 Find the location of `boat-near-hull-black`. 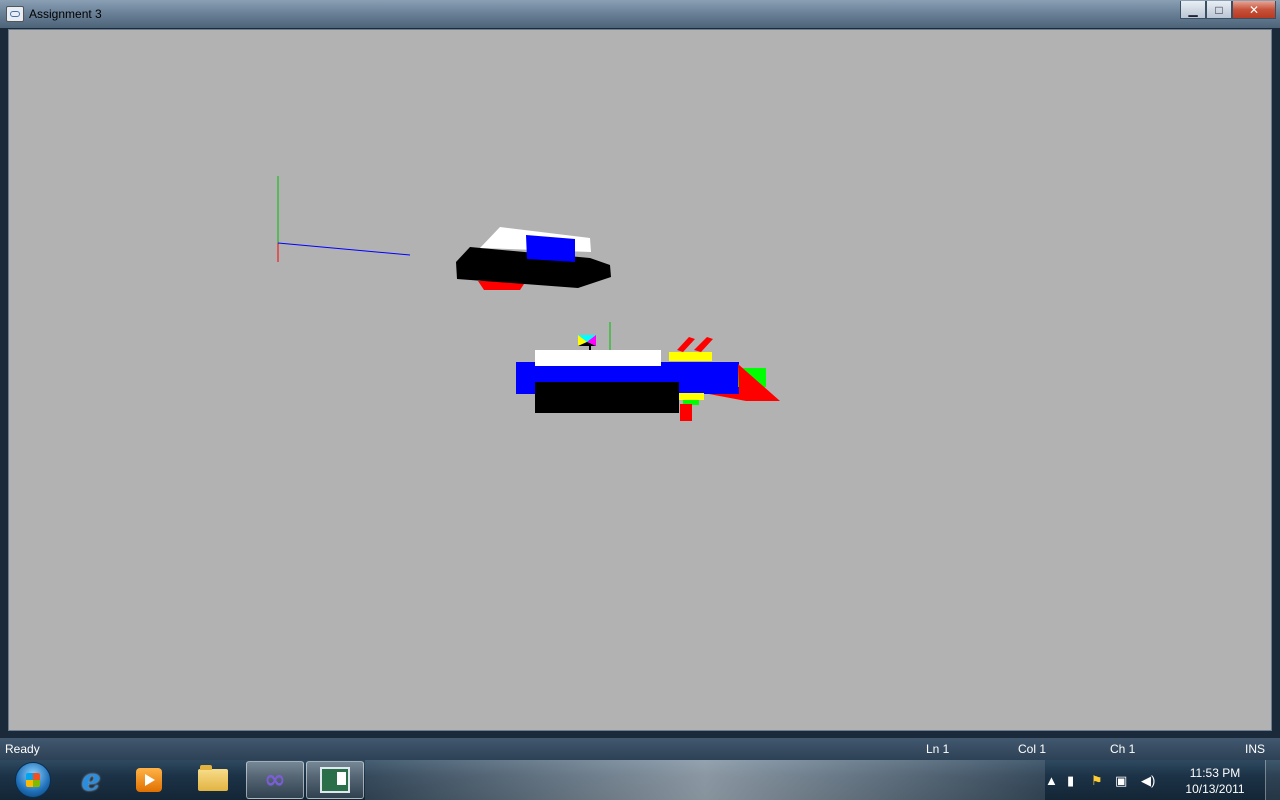

boat-near-hull-black is located at coordinates (607, 397).